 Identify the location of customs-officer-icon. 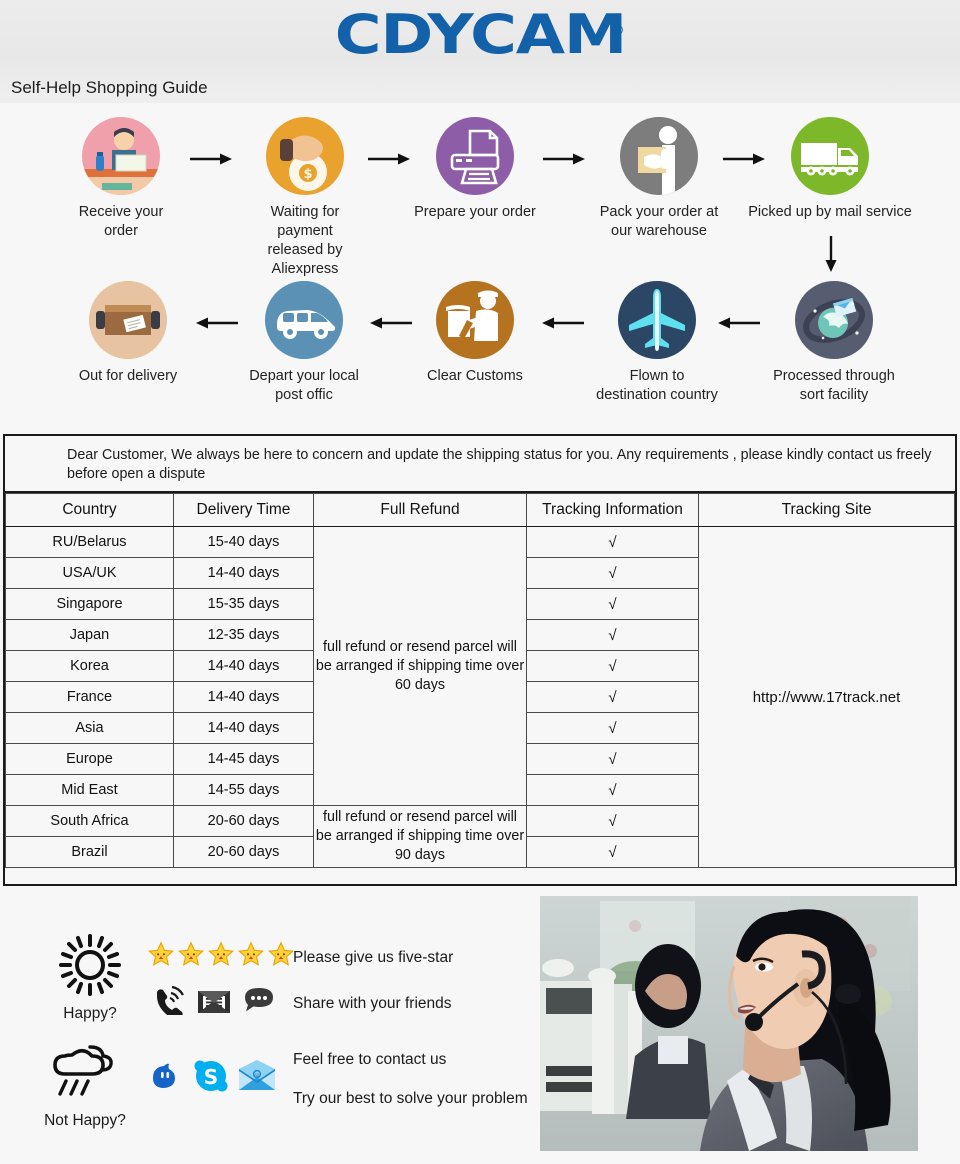
(475, 320).